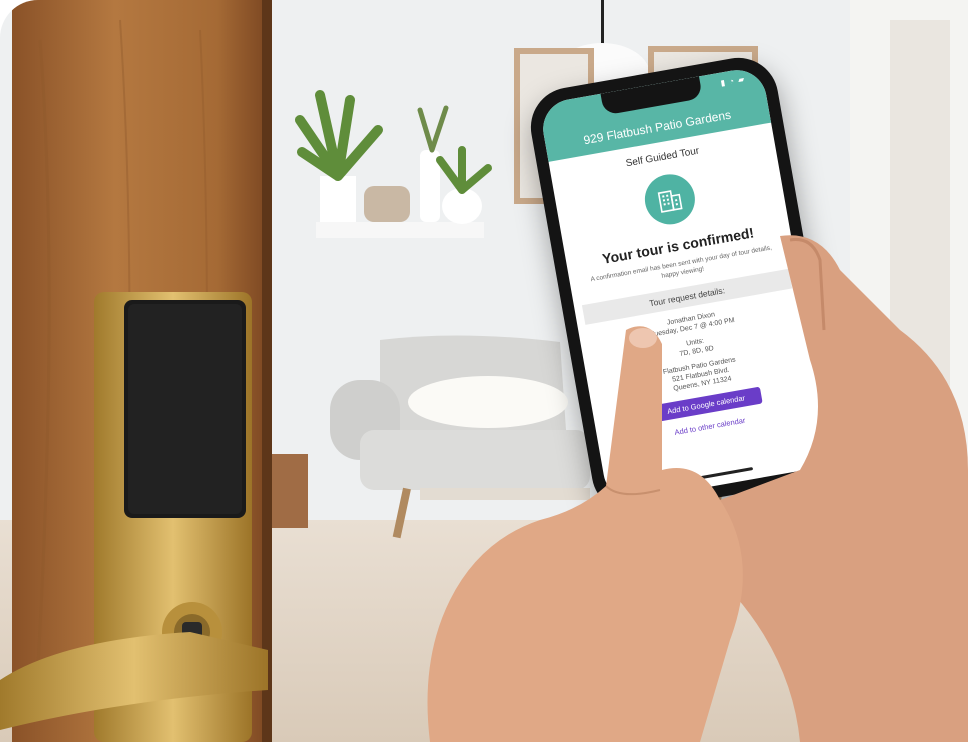  What do you see at coordinates (400, 230) in the screenshot?
I see `wall-shelf` at bounding box center [400, 230].